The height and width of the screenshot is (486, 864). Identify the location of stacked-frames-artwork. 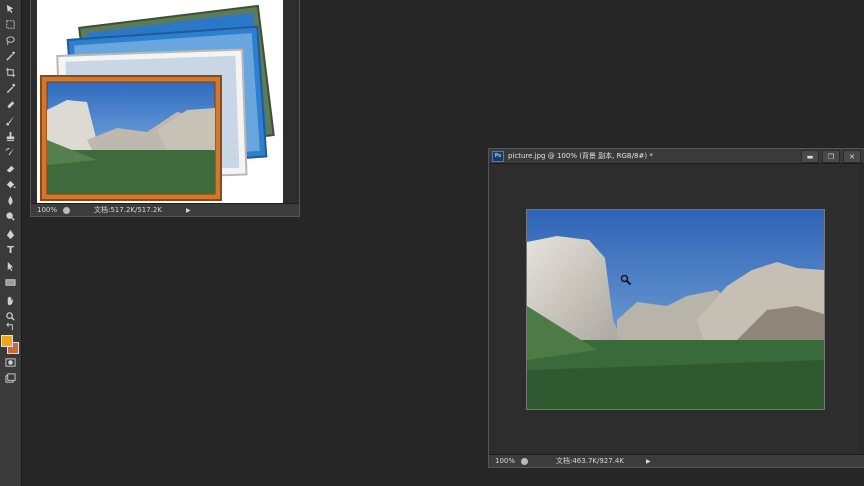
(157, 102).